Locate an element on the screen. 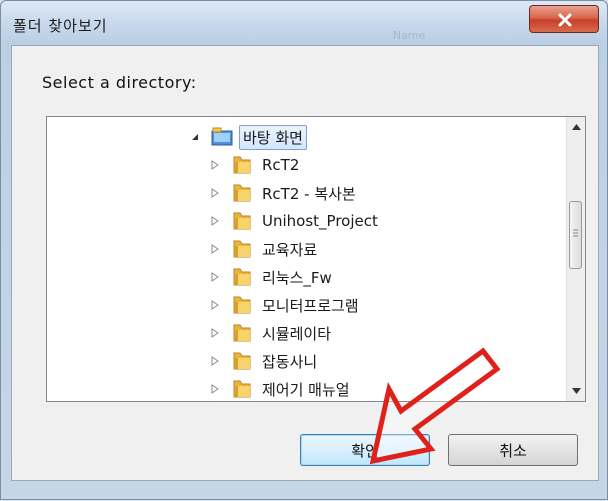 The width and height of the screenshot is (608, 501). tree-item: 모니터프로그램 is located at coordinates (285, 305).